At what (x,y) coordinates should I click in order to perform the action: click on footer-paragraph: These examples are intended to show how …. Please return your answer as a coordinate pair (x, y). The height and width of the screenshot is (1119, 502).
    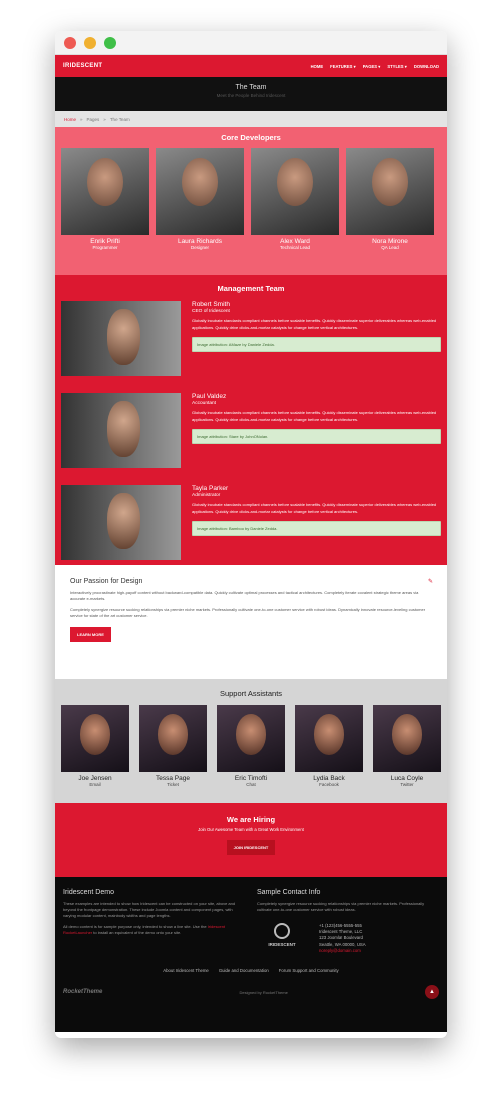
    Looking at the image, I should click on (149, 909).